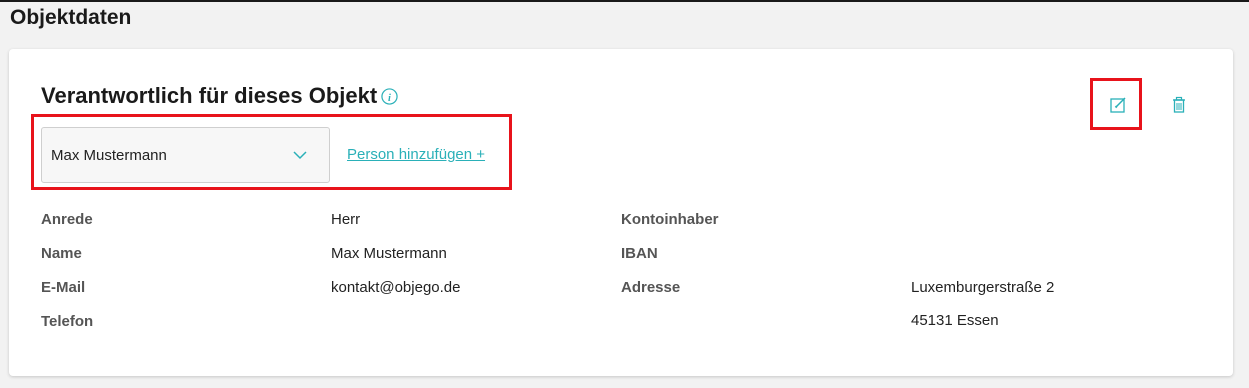 This screenshot has height=388, width=1249. I want to click on add-person-link: Person hinzufügen +, so click(416, 154).